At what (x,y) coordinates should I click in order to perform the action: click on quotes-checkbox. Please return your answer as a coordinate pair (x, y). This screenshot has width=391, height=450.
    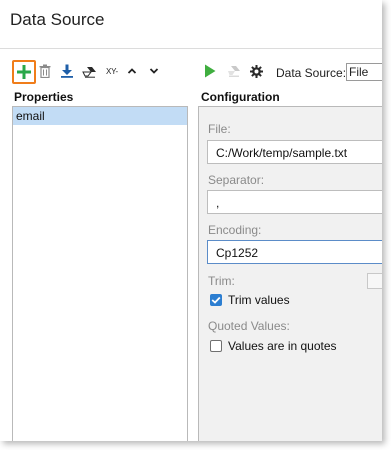
    Looking at the image, I should click on (216, 346).